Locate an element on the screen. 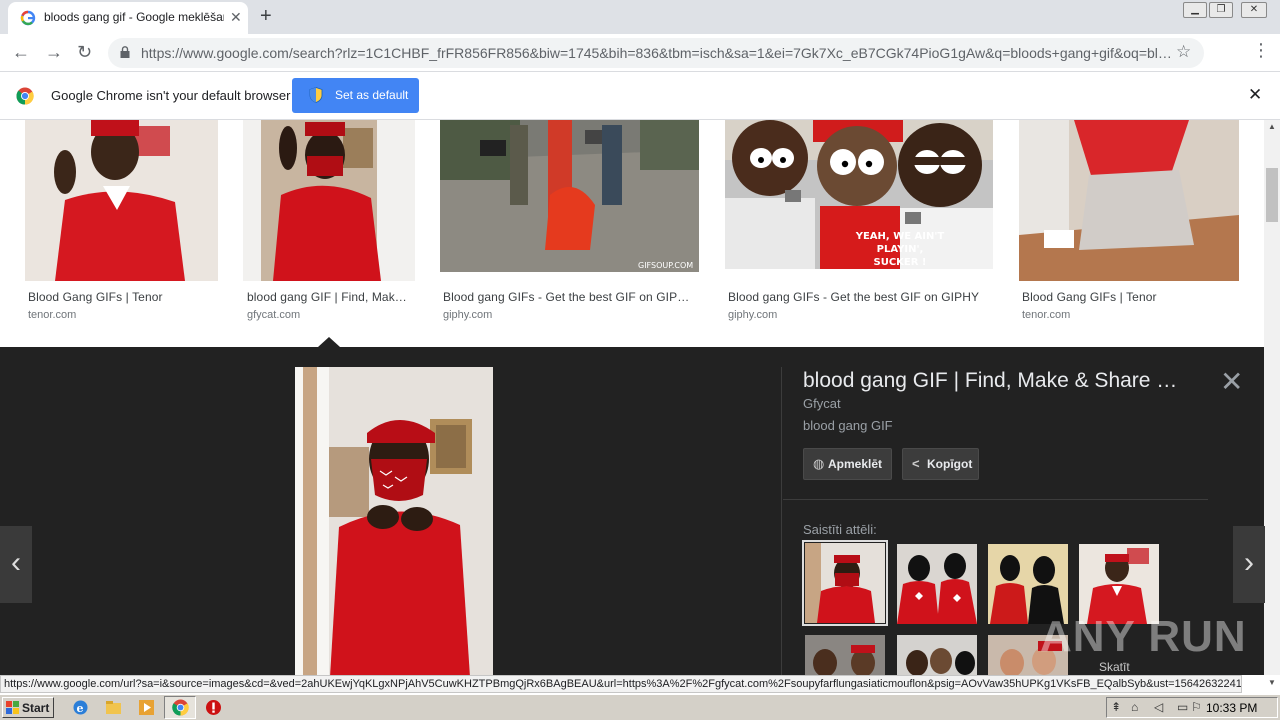  scroll-down-icon: ▼ is located at coordinates (1272, 682).